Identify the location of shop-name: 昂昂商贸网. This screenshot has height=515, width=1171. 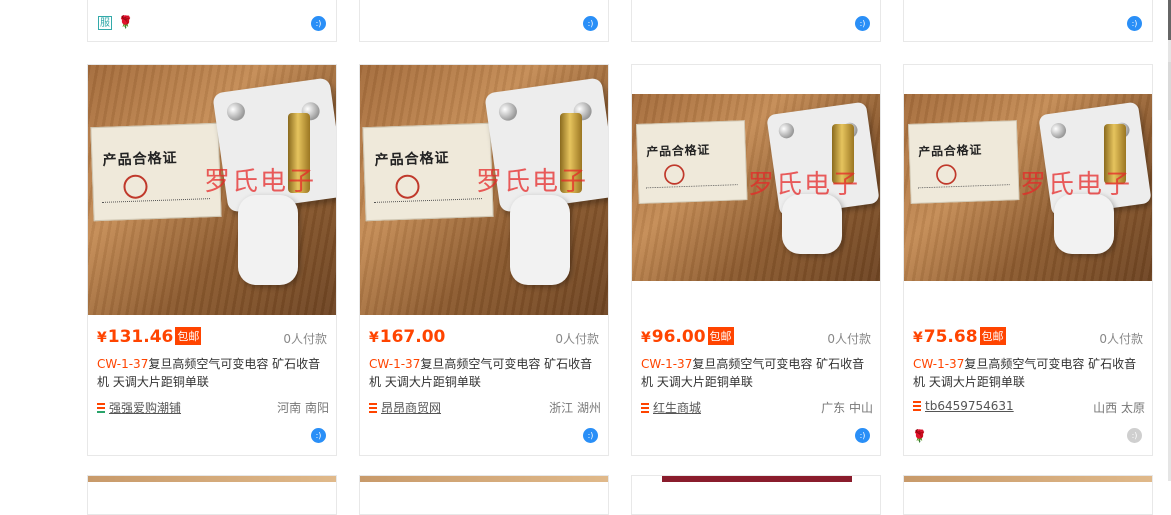
(411, 408).